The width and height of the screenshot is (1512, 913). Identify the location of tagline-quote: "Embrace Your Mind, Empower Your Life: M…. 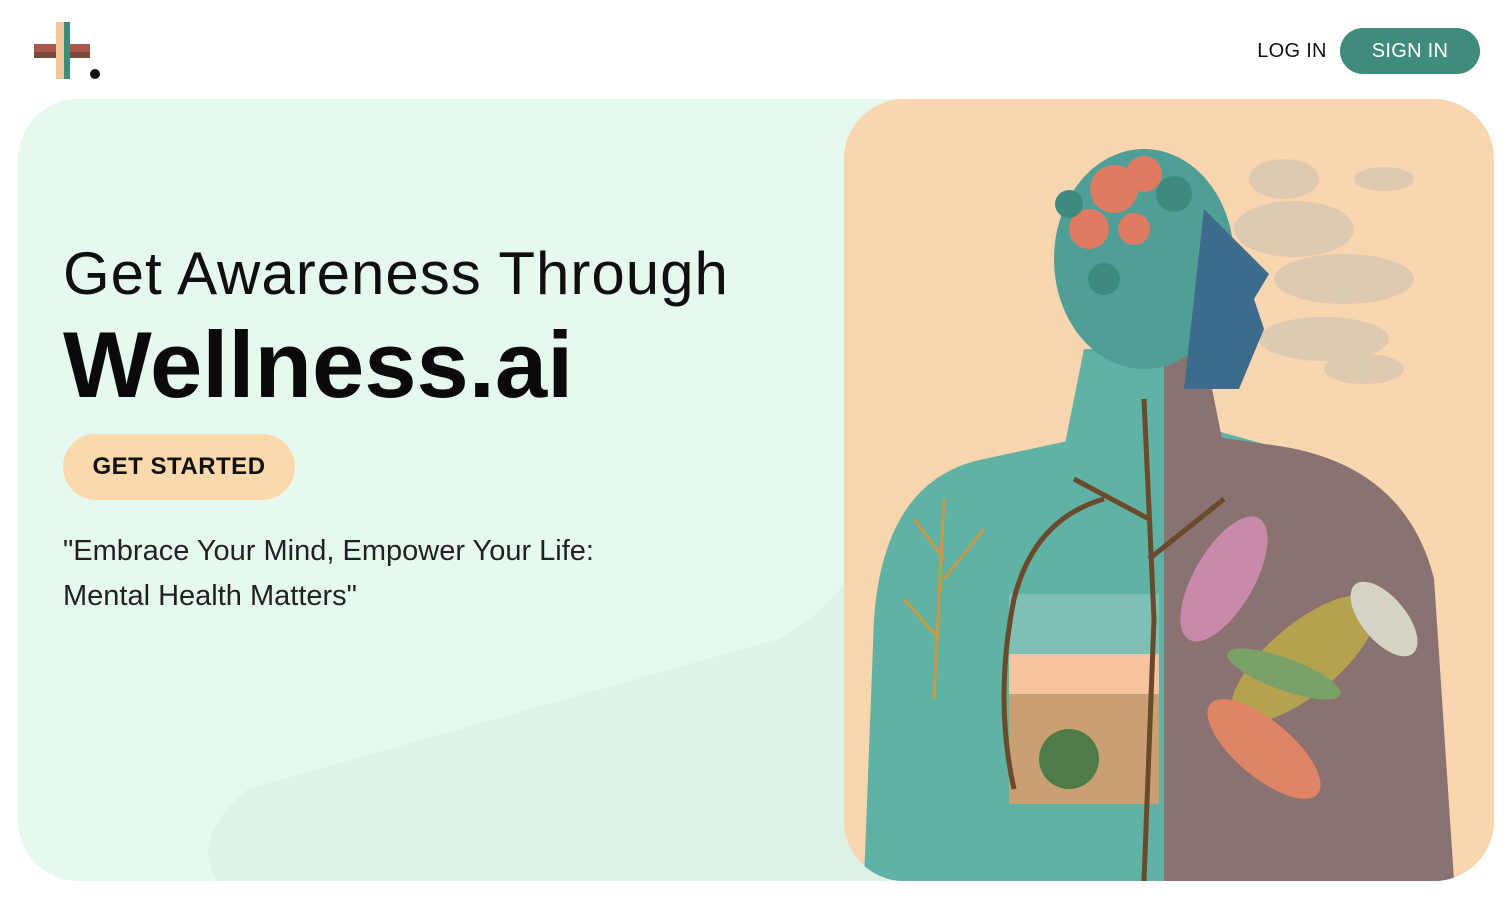
(413, 574).